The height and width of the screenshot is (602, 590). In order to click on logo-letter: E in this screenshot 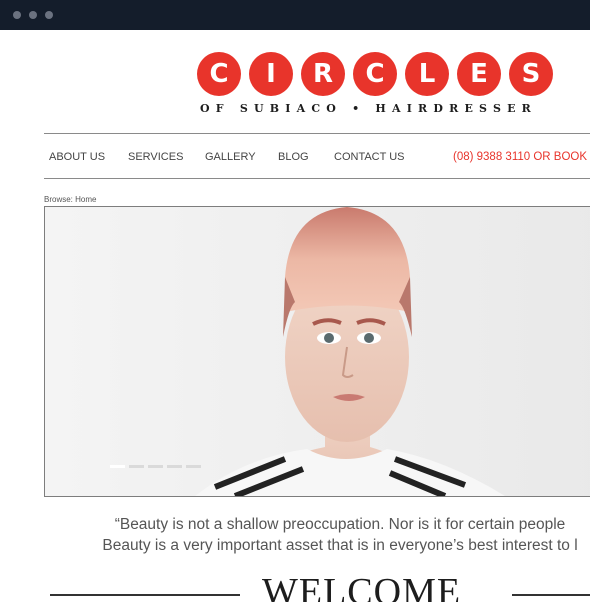, I will do `click(479, 74)`.